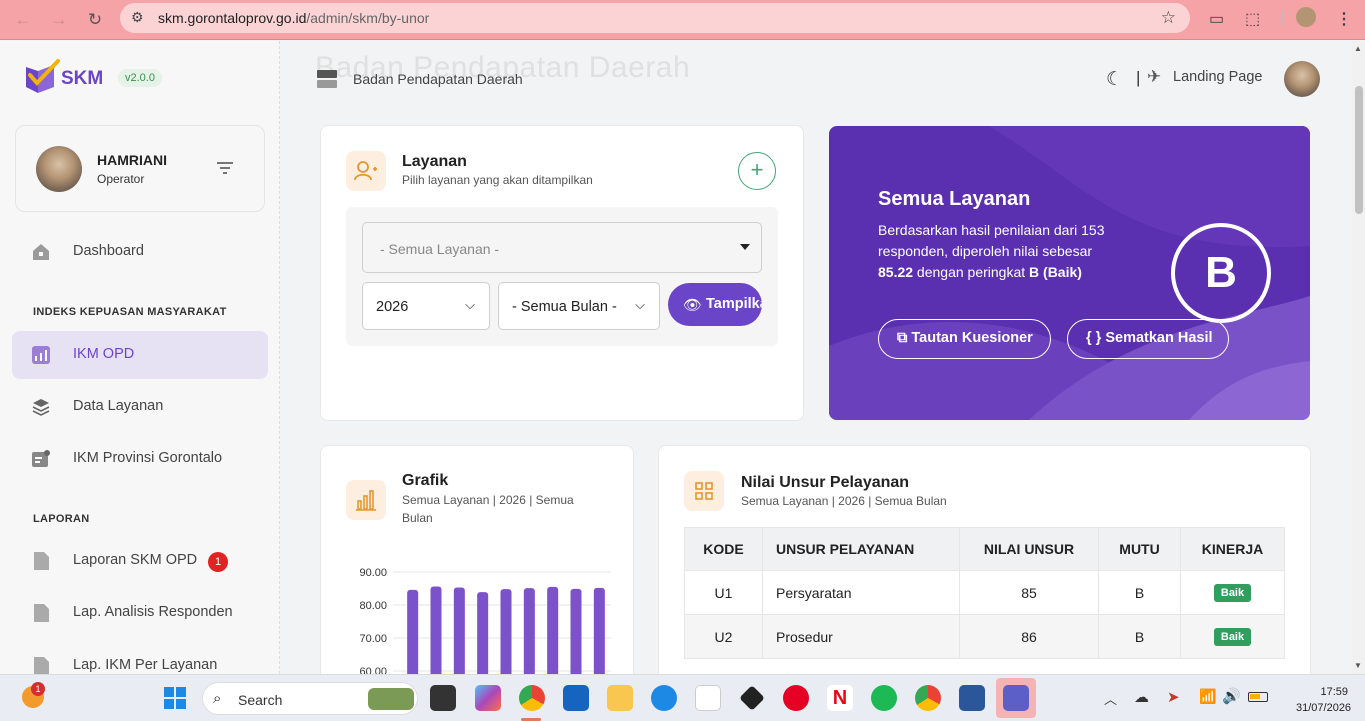  What do you see at coordinates (373, 639) in the screenshot?
I see `y-tick-label: 70.00` at bounding box center [373, 639].